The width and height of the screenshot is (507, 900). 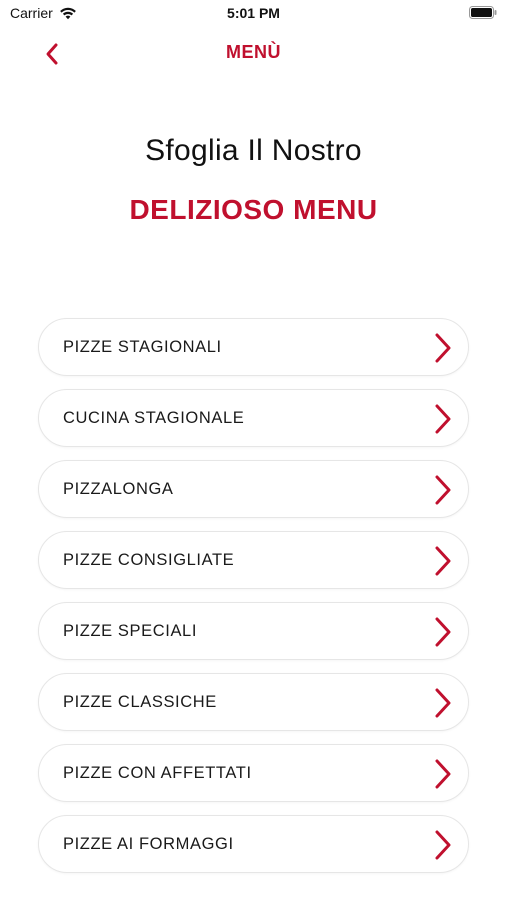 What do you see at coordinates (253, 150) in the screenshot?
I see `hero-heading-line1: Sfoglia Il Nostro` at bounding box center [253, 150].